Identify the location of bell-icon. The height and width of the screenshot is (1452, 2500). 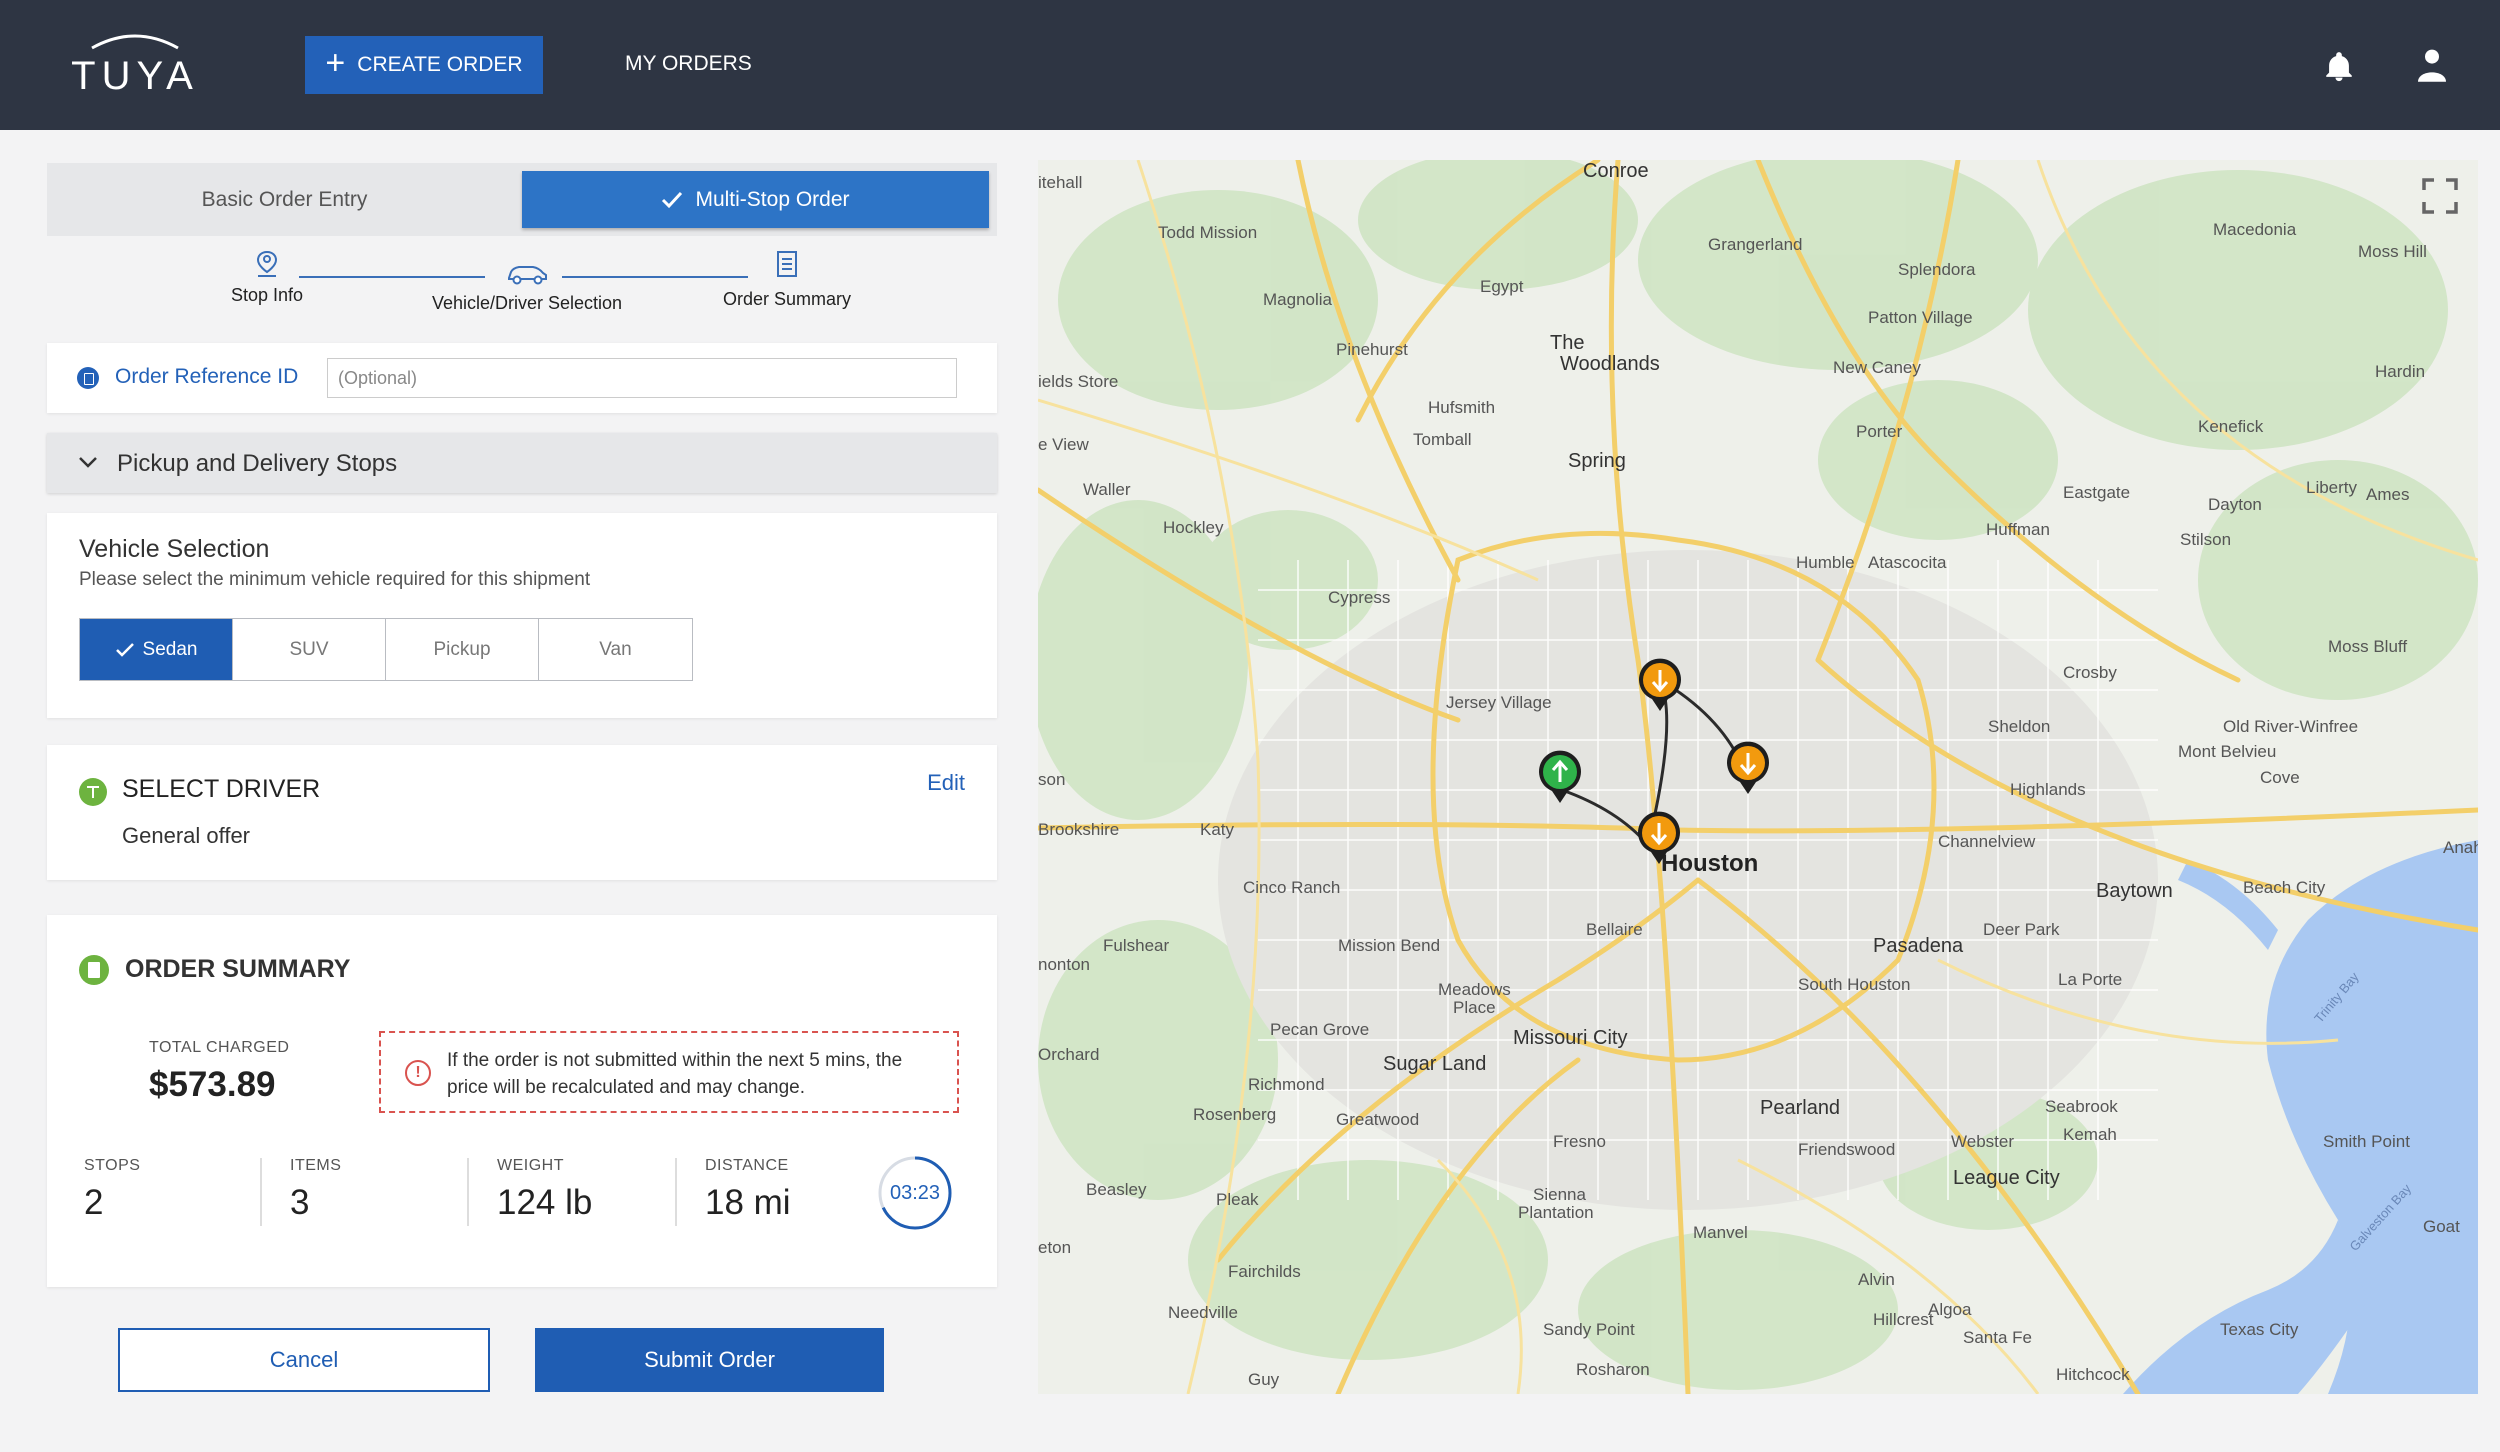
(2339, 67).